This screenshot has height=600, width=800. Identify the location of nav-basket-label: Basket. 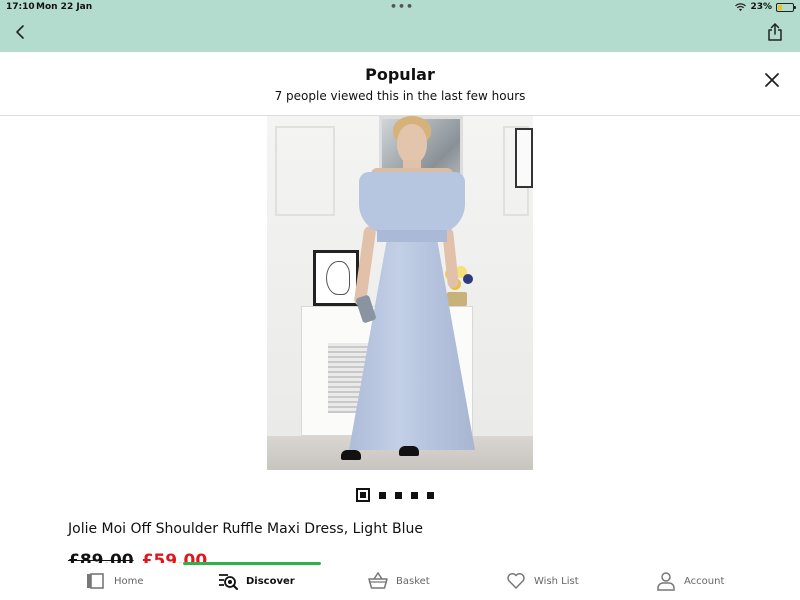
(413, 581).